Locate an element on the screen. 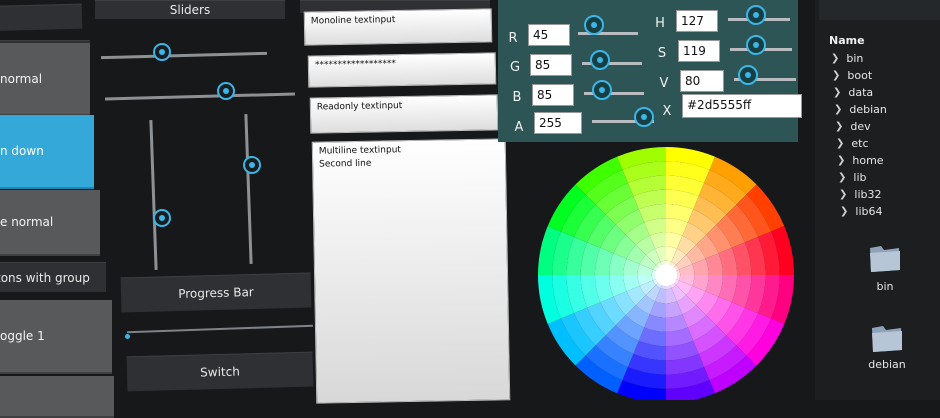  tree-item-label: bin is located at coordinates (855, 58).